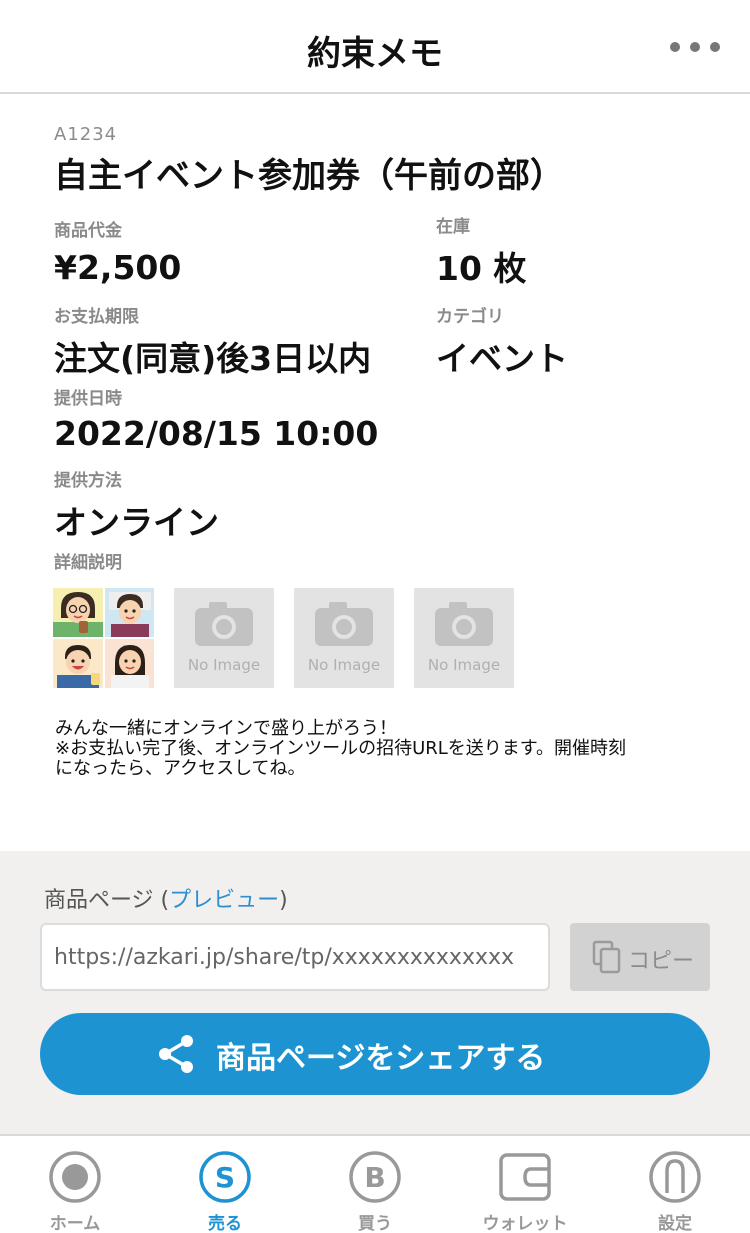  What do you see at coordinates (88, 231) in the screenshot?
I see `price-label: 商品代金` at bounding box center [88, 231].